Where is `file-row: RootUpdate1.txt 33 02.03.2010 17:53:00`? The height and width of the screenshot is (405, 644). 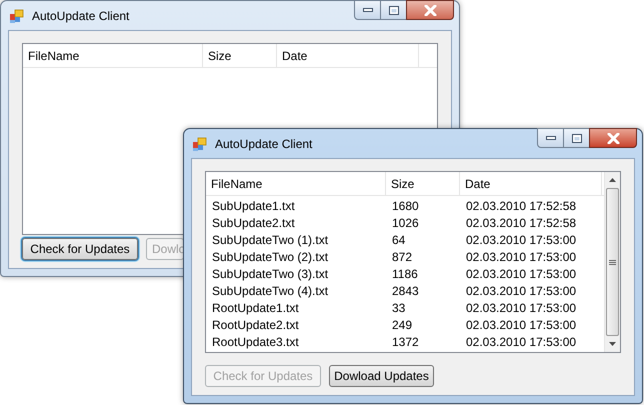
file-row: RootUpdate1.txt 33 02.03.2010 17:53:00 is located at coordinates (405, 307).